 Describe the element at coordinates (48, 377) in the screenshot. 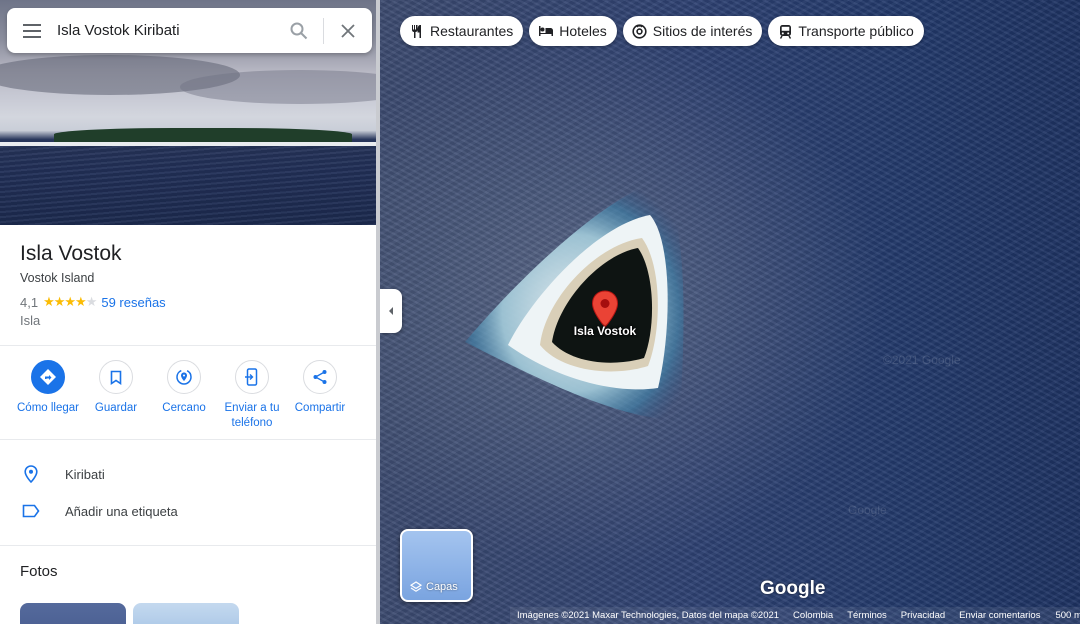

I see `directions-icon` at that location.